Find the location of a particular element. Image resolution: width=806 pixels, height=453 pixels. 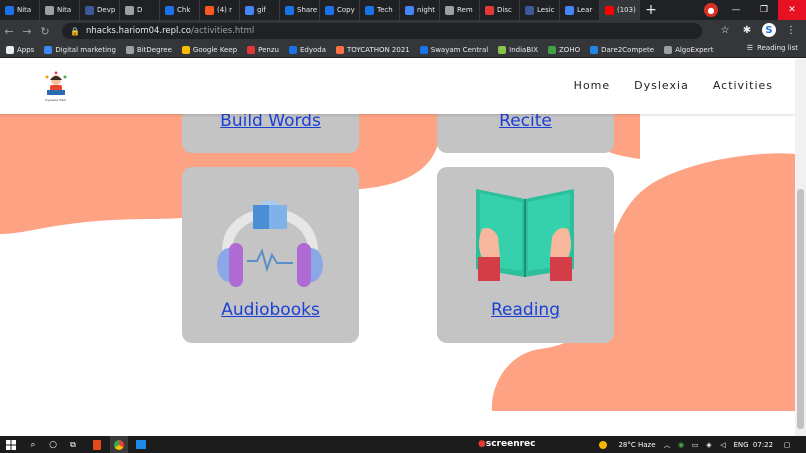

tab-label: Lesic is located at coordinates (546, 10).